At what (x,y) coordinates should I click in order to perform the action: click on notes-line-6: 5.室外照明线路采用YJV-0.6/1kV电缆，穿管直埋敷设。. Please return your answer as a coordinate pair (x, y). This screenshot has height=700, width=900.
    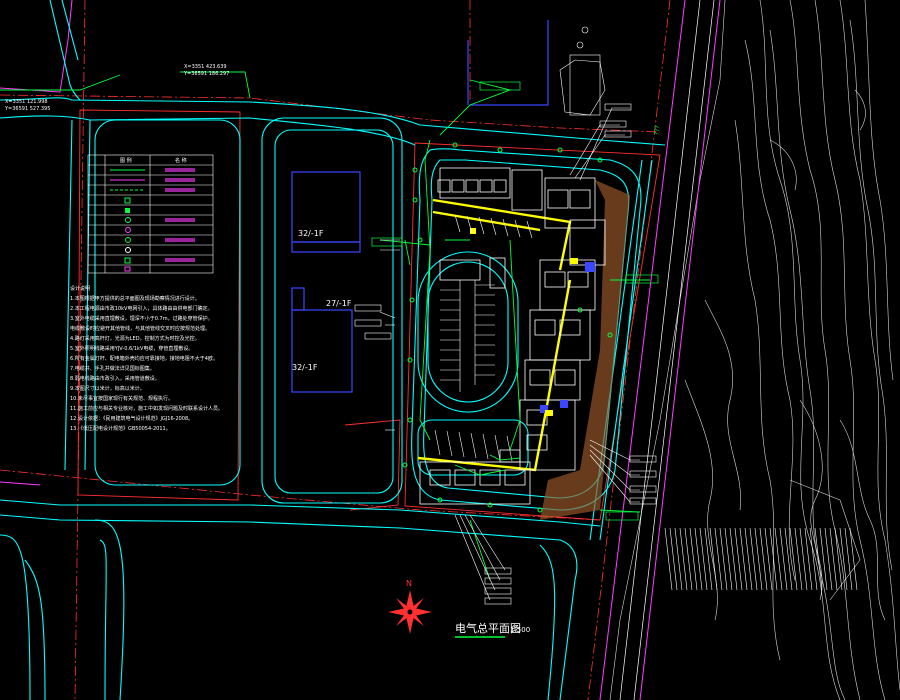
    Looking at the image, I should click on (131, 348).